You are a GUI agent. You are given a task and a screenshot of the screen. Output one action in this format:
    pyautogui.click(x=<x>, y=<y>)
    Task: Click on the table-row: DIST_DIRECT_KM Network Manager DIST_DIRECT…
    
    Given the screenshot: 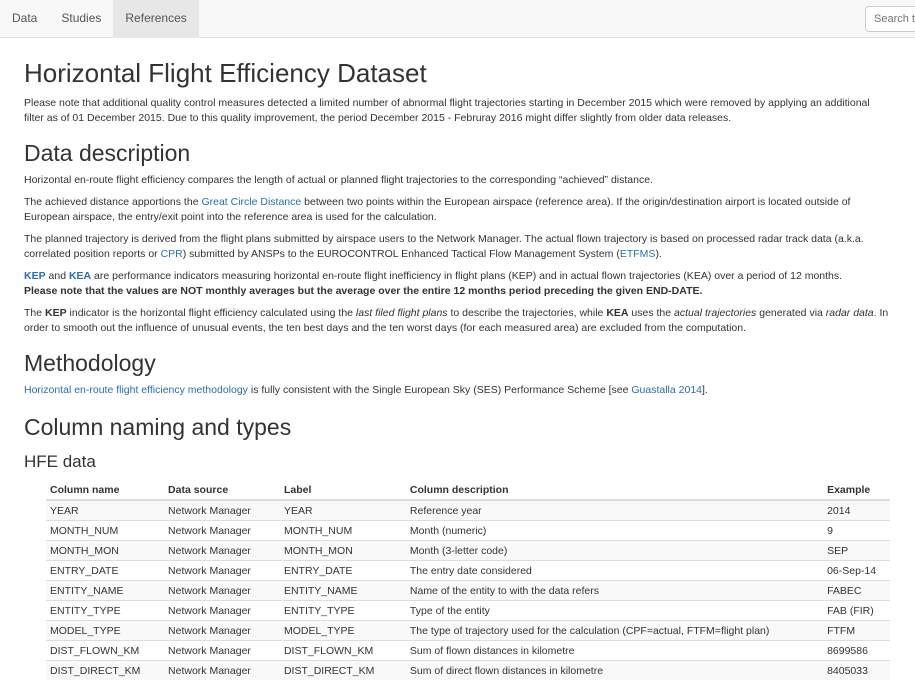 What is the action you would take?
    pyautogui.click(x=468, y=670)
    